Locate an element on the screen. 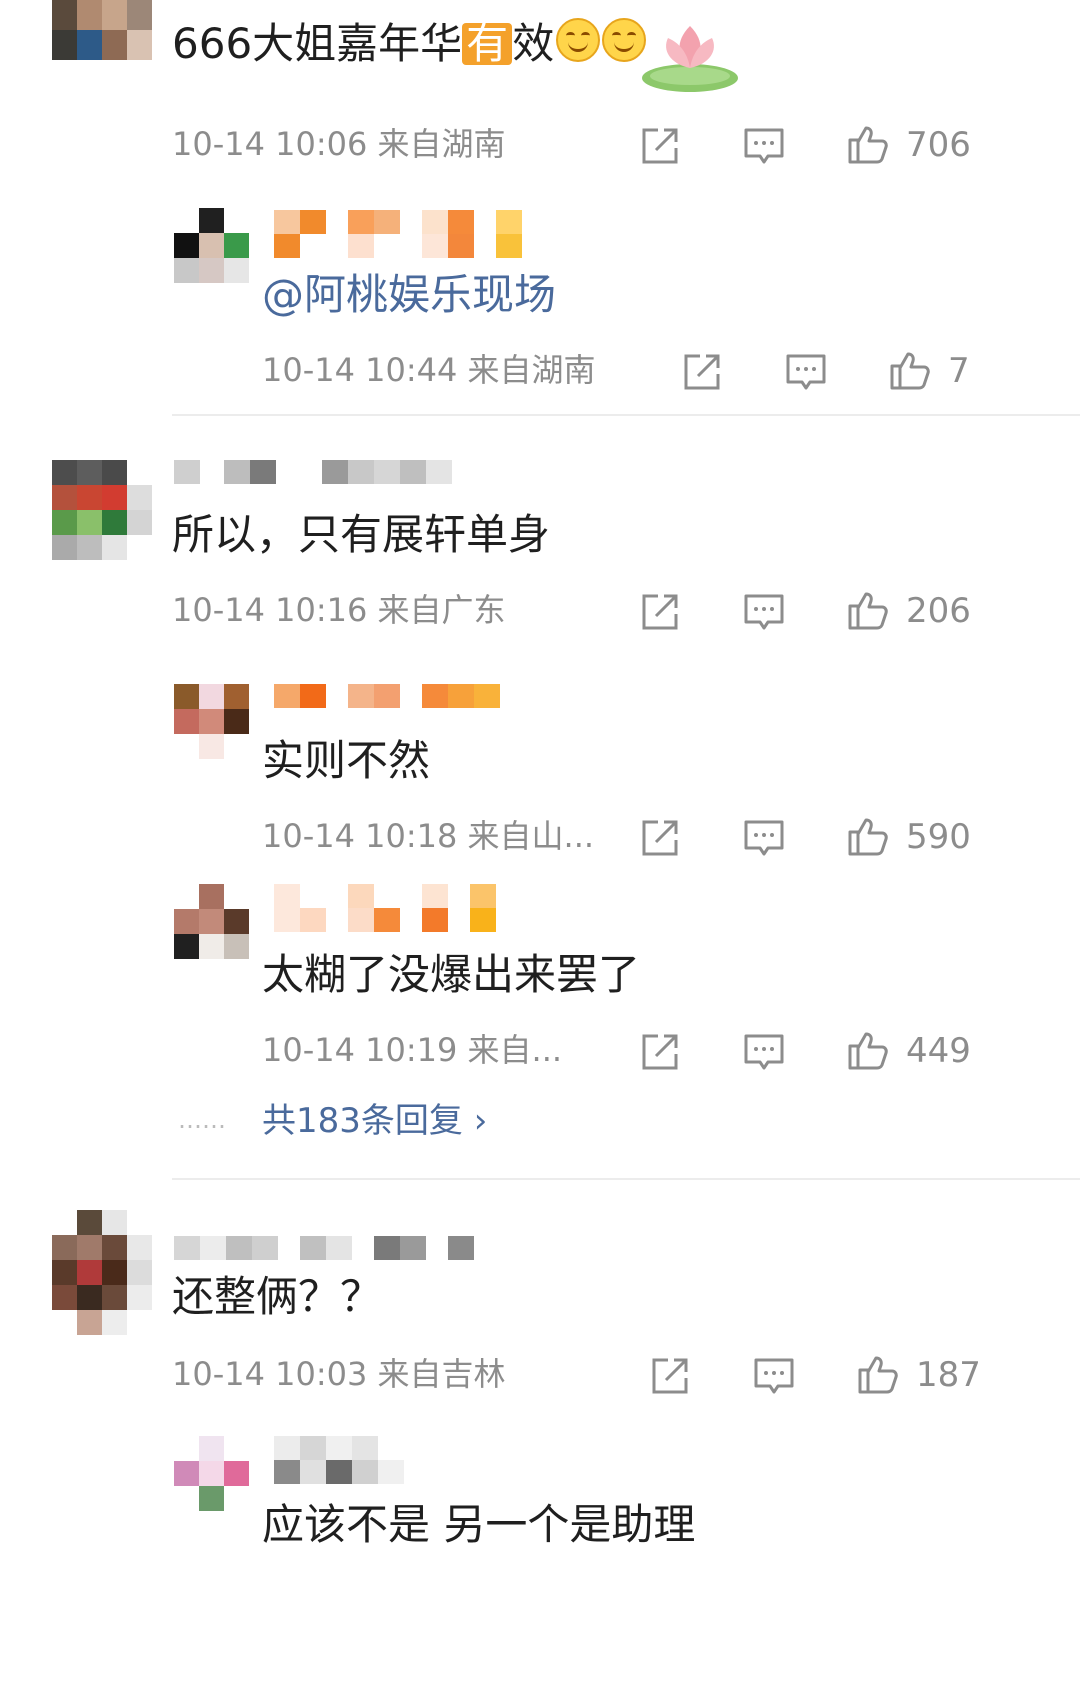  smile-emoji-icon is located at coordinates (578, 40).